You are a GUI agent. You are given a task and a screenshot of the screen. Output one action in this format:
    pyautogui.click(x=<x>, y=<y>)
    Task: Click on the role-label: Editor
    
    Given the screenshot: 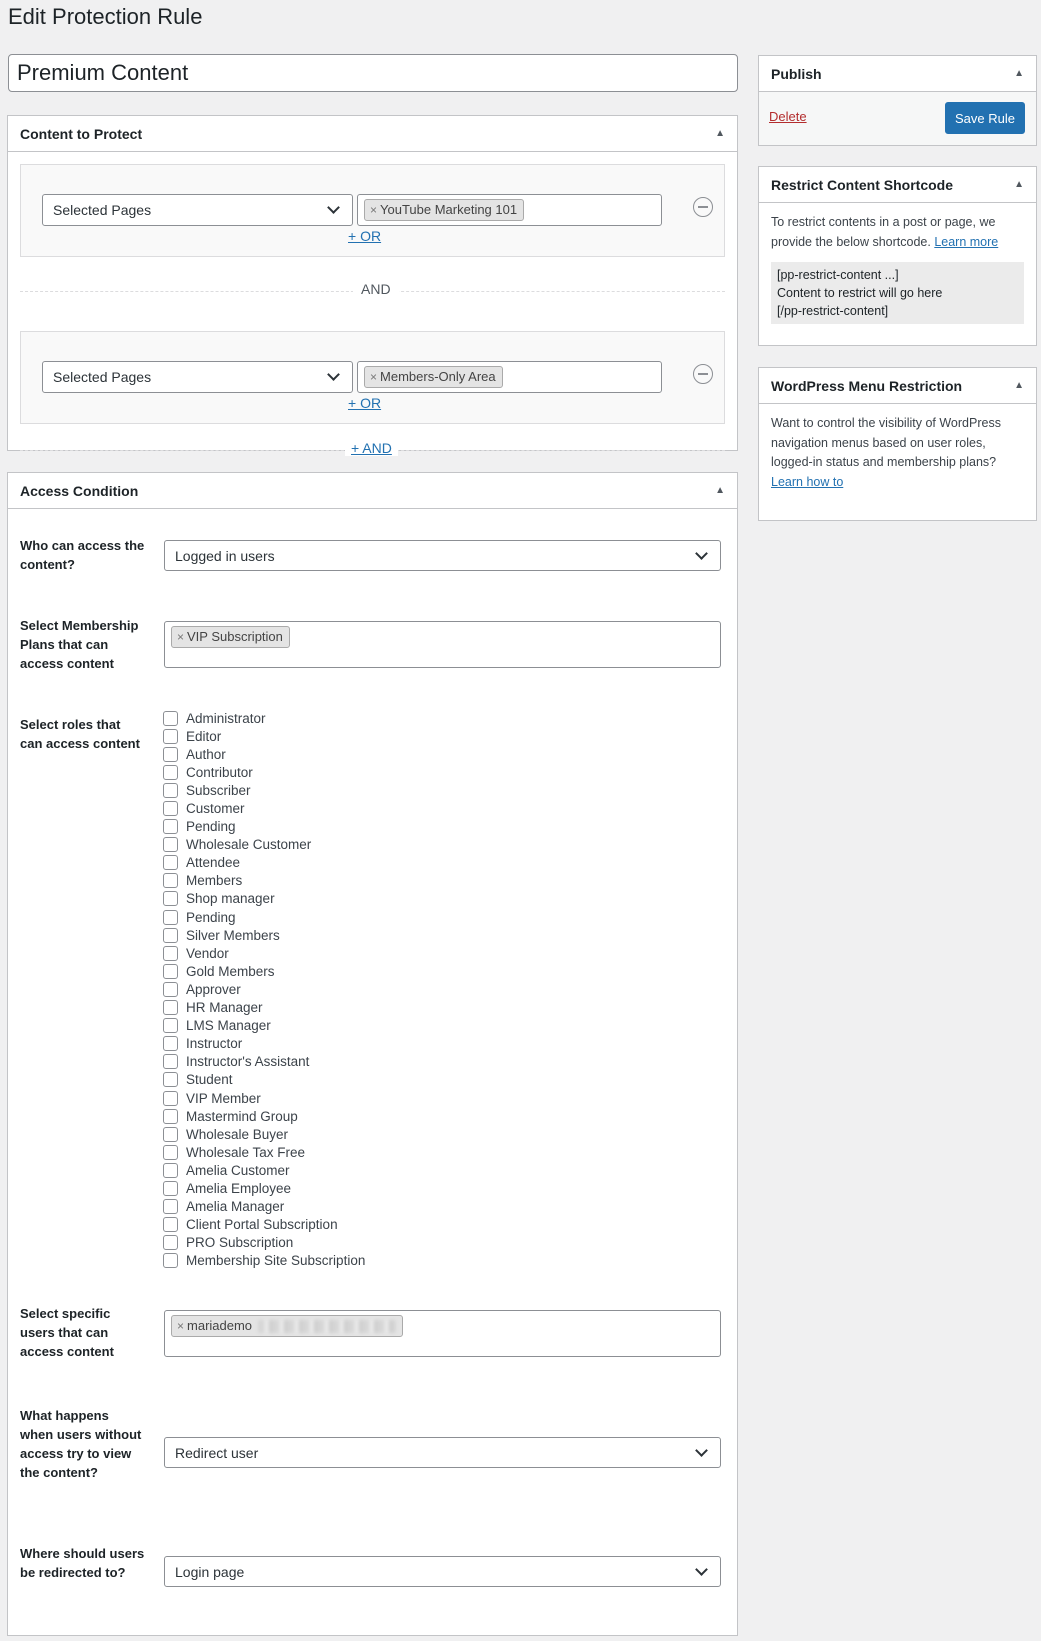 What is the action you would take?
    pyautogui.click(x=204, y=736)
    